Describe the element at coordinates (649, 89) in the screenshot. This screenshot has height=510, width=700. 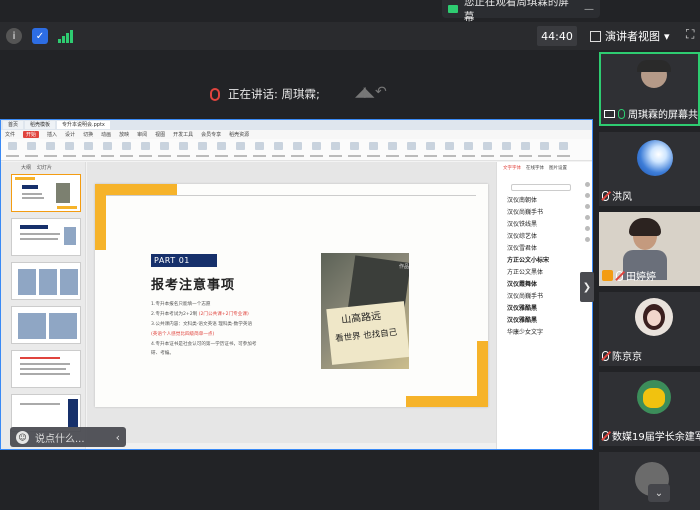
I see `participant-tile: 周琪霖的屏幕共享` at that location.